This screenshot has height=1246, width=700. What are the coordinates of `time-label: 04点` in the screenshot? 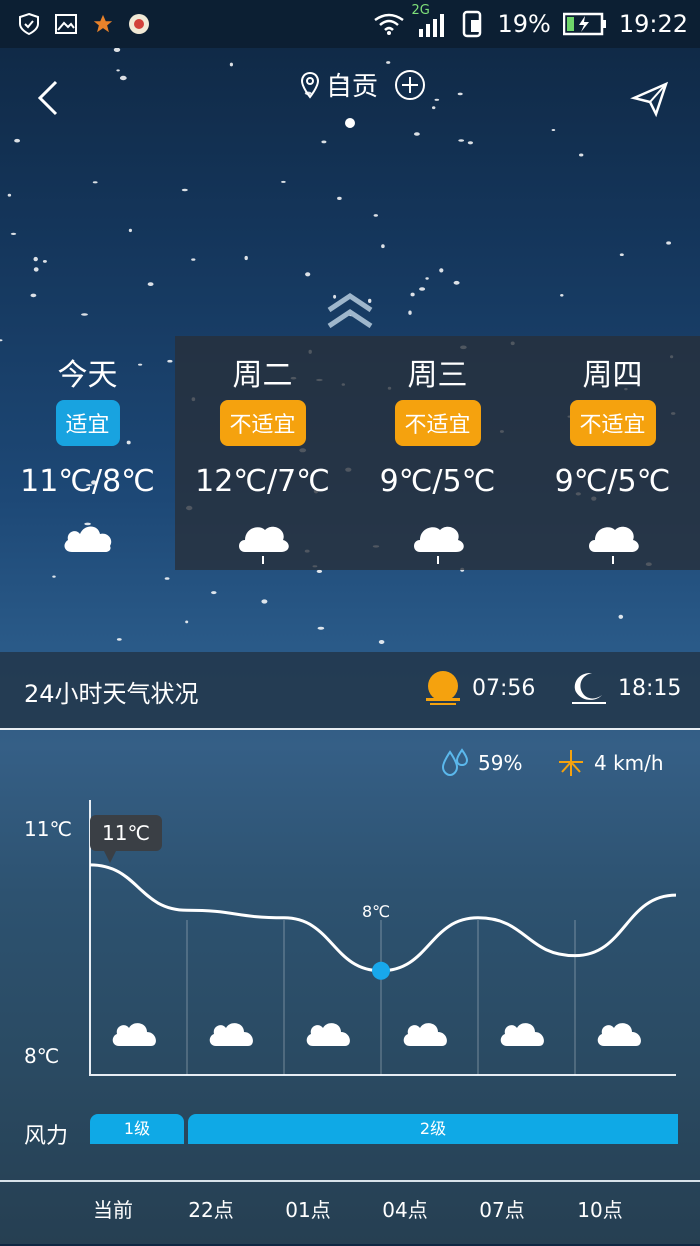 It's located at (405, 1210).